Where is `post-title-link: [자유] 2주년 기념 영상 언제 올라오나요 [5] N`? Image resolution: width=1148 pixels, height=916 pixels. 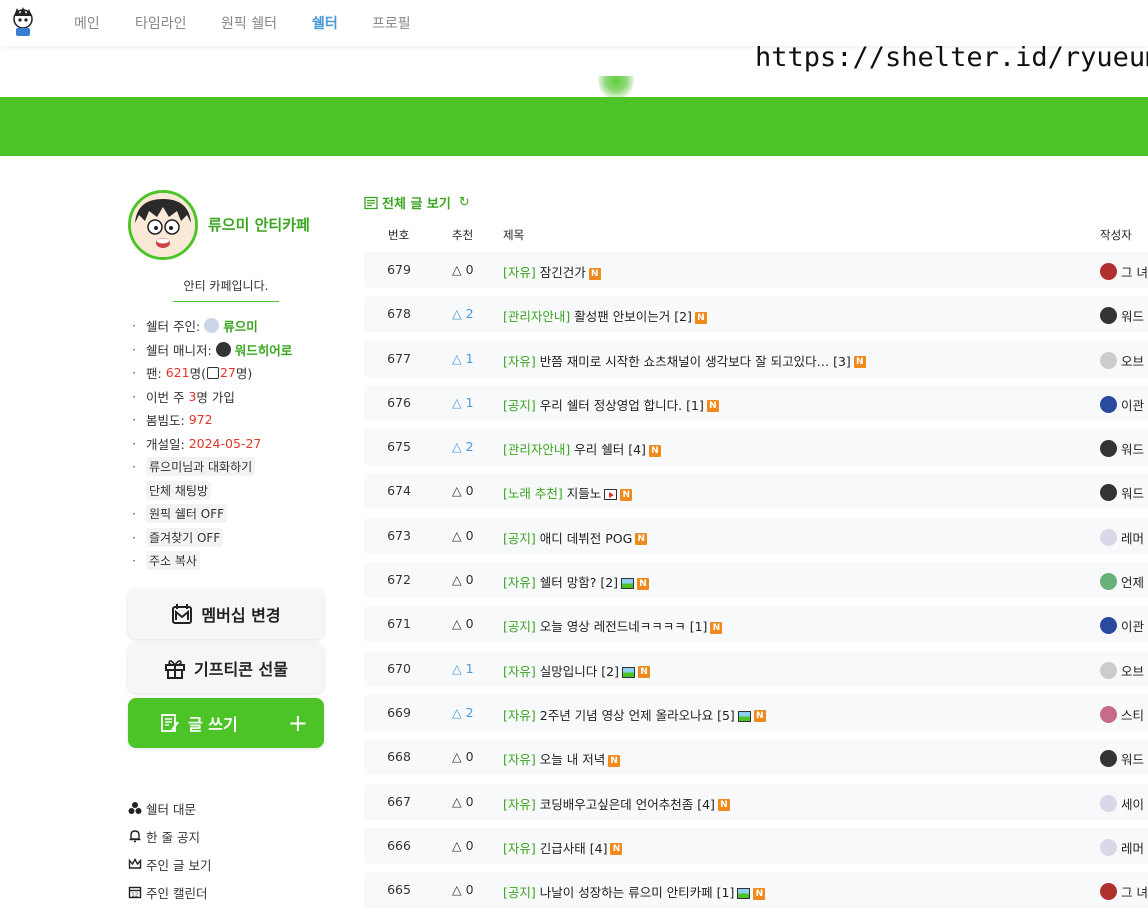 post-title-link: [자유] 2주년 기념 영상 언제 올라오나요 [5] N is located at coordinates (634, 714).